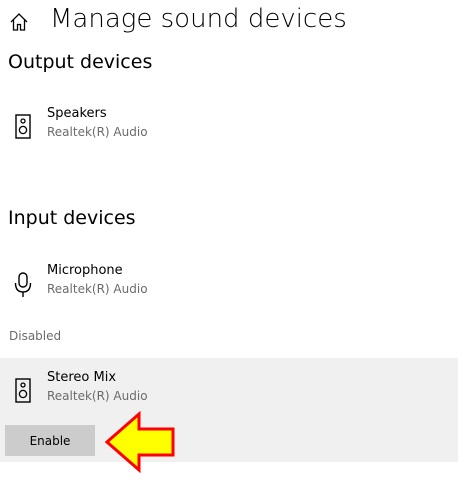  I want to click on disabled-group-label: Disabled, so click(35, 336).